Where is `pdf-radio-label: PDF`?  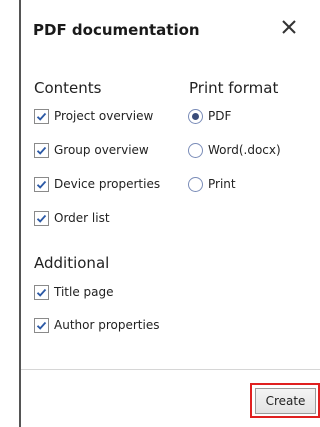
pdf-radio-label: PDF is located at coordinates (220, 116).